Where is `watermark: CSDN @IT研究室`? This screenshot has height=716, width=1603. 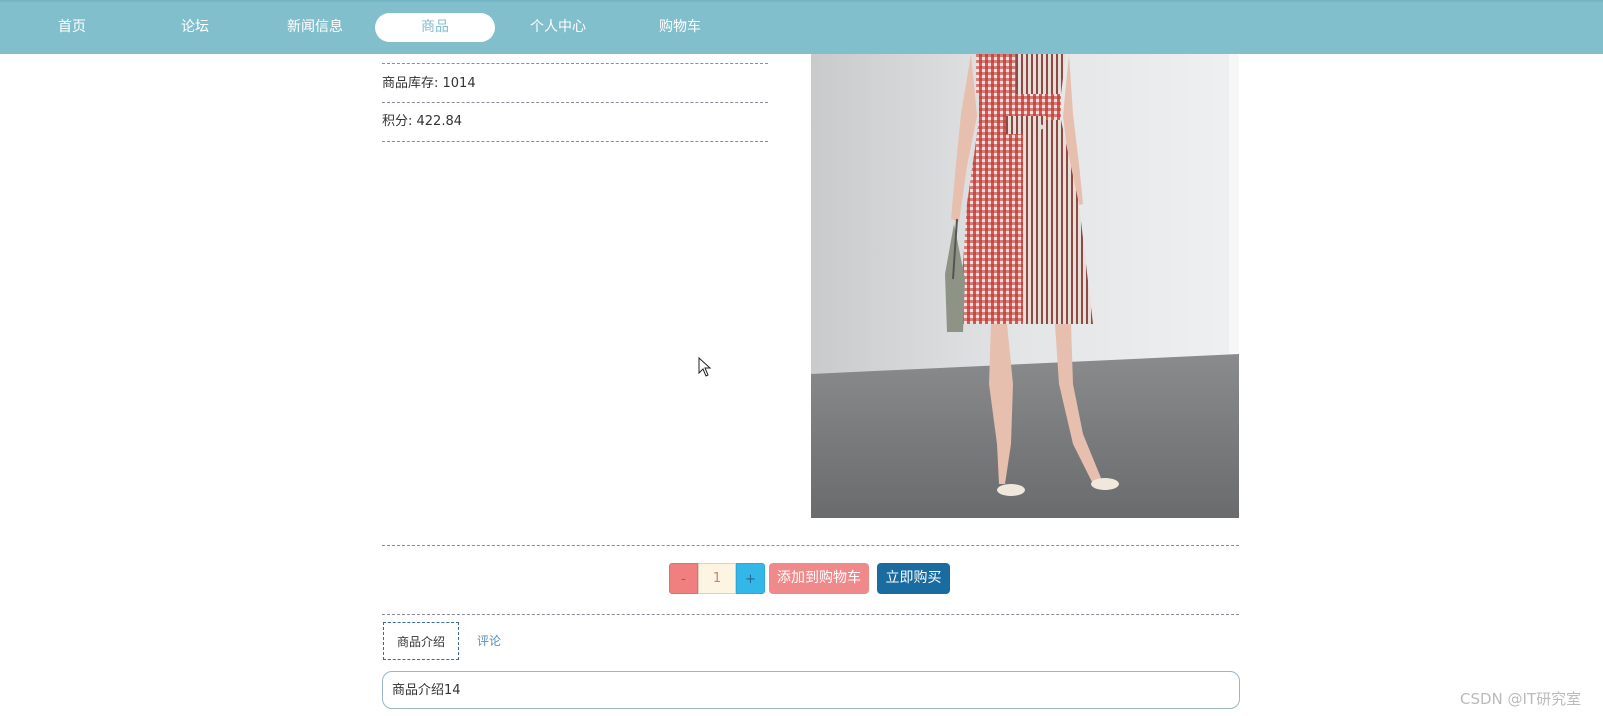
watermark: CSDN @IT研究室 is located at coordinates (1521, 699).